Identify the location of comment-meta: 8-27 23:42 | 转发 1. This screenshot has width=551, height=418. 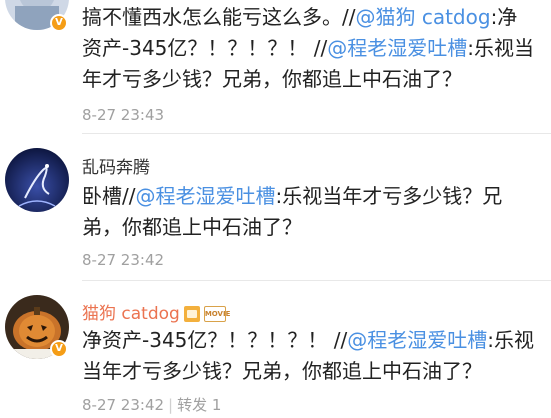
(151, 405).